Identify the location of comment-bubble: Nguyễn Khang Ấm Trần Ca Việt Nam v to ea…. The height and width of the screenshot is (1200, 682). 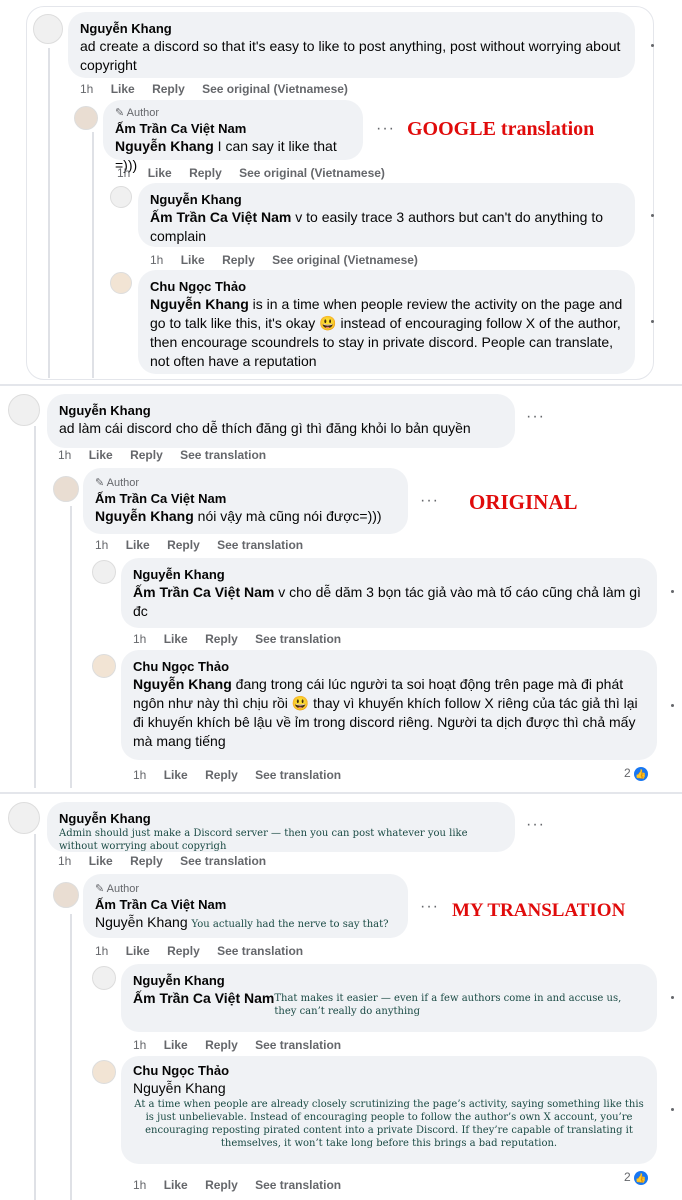
(386, 215).